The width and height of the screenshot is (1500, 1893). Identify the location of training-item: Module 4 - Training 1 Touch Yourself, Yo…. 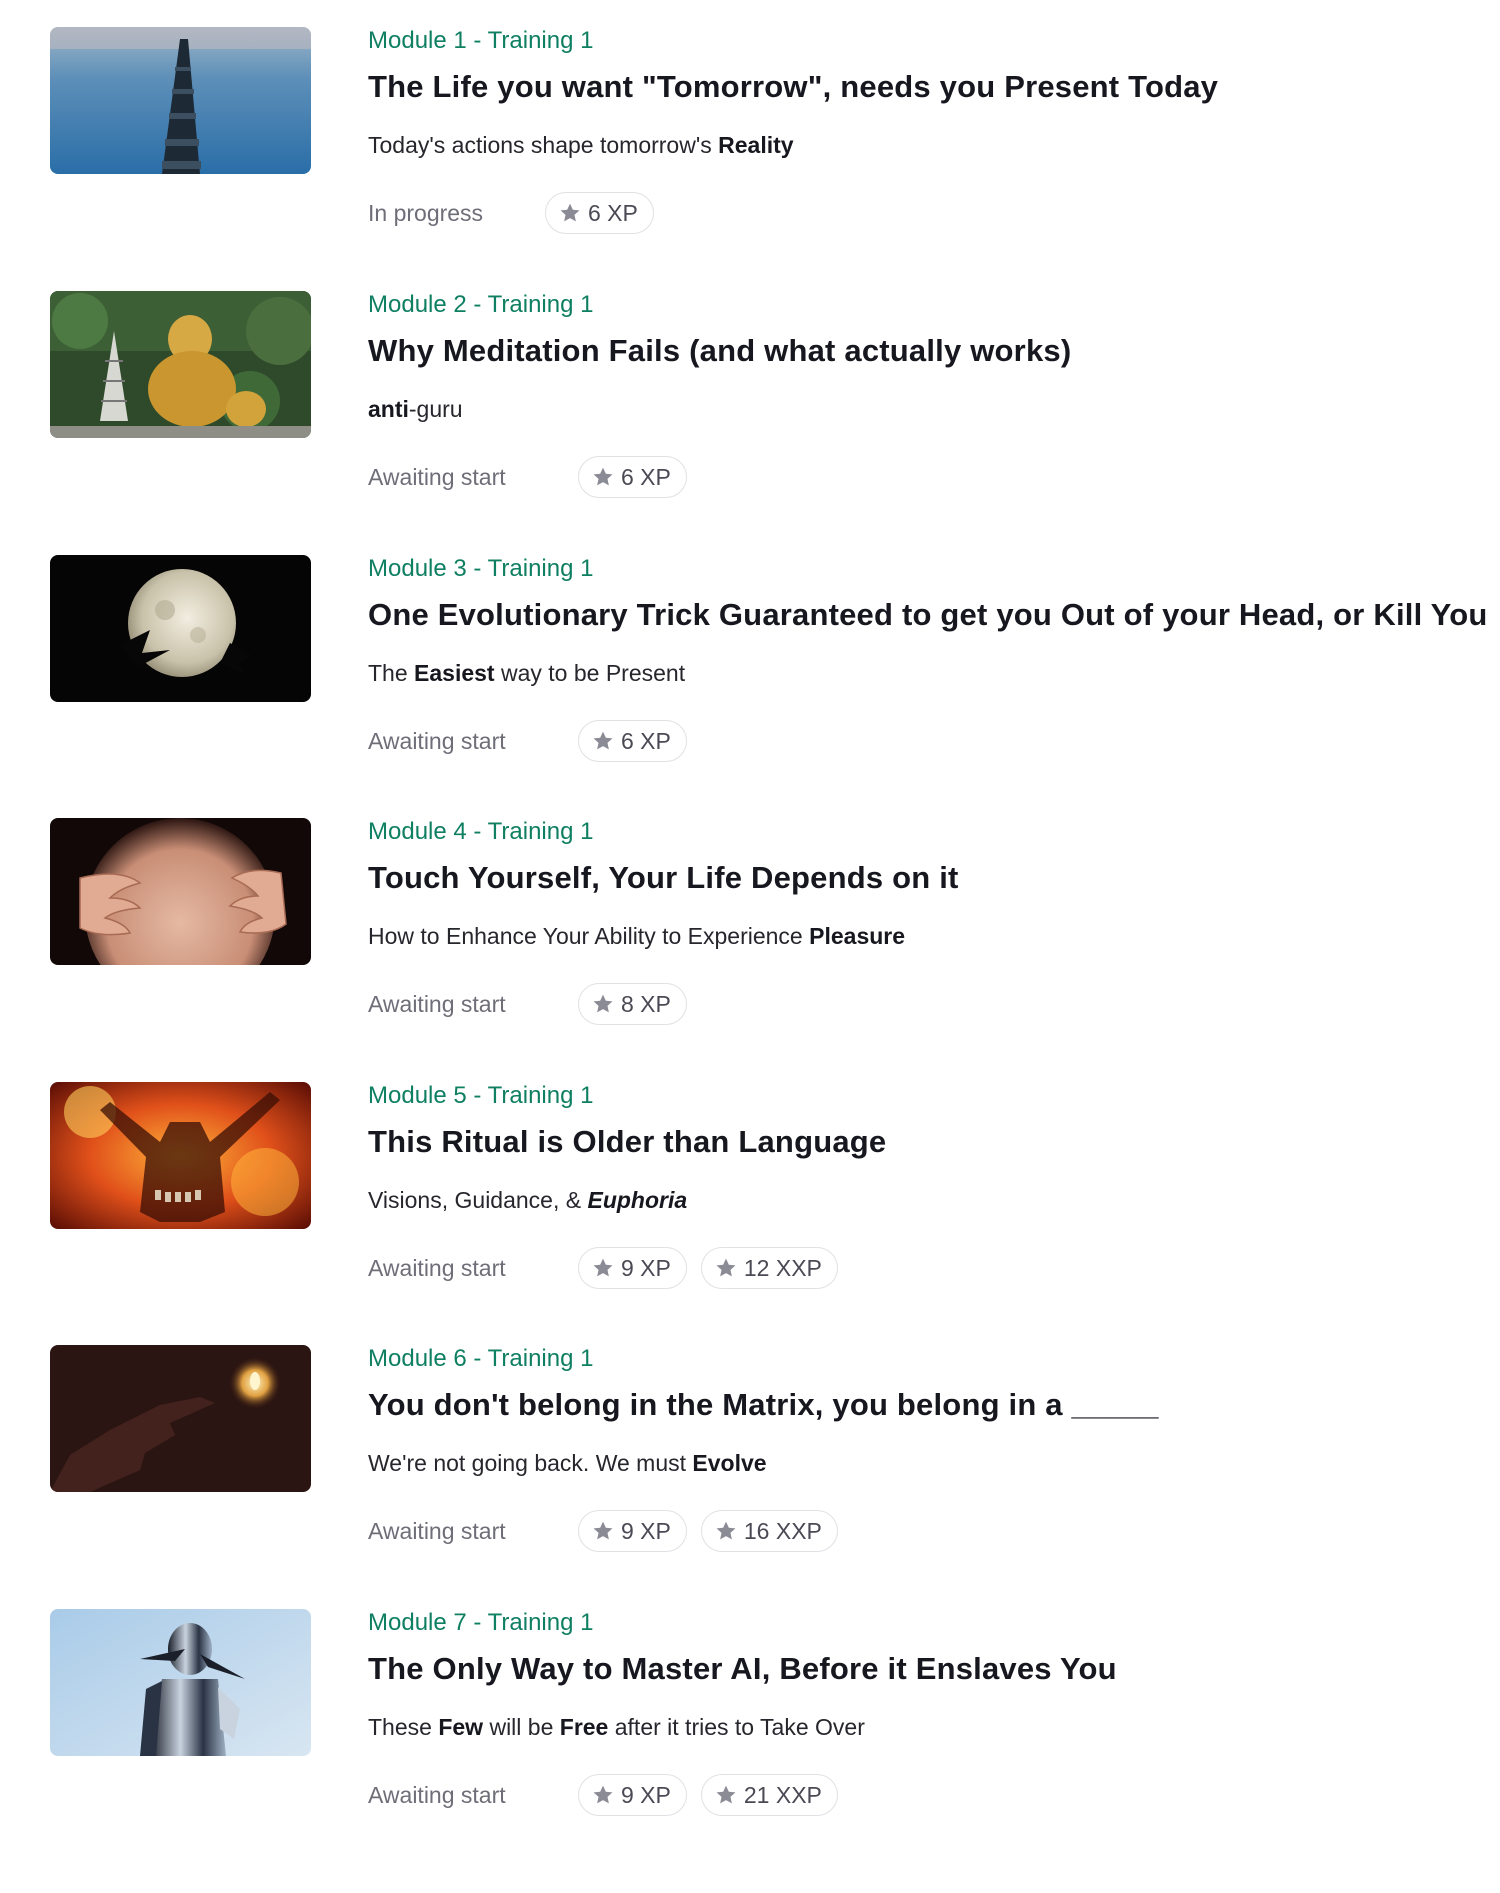
(750, 943).